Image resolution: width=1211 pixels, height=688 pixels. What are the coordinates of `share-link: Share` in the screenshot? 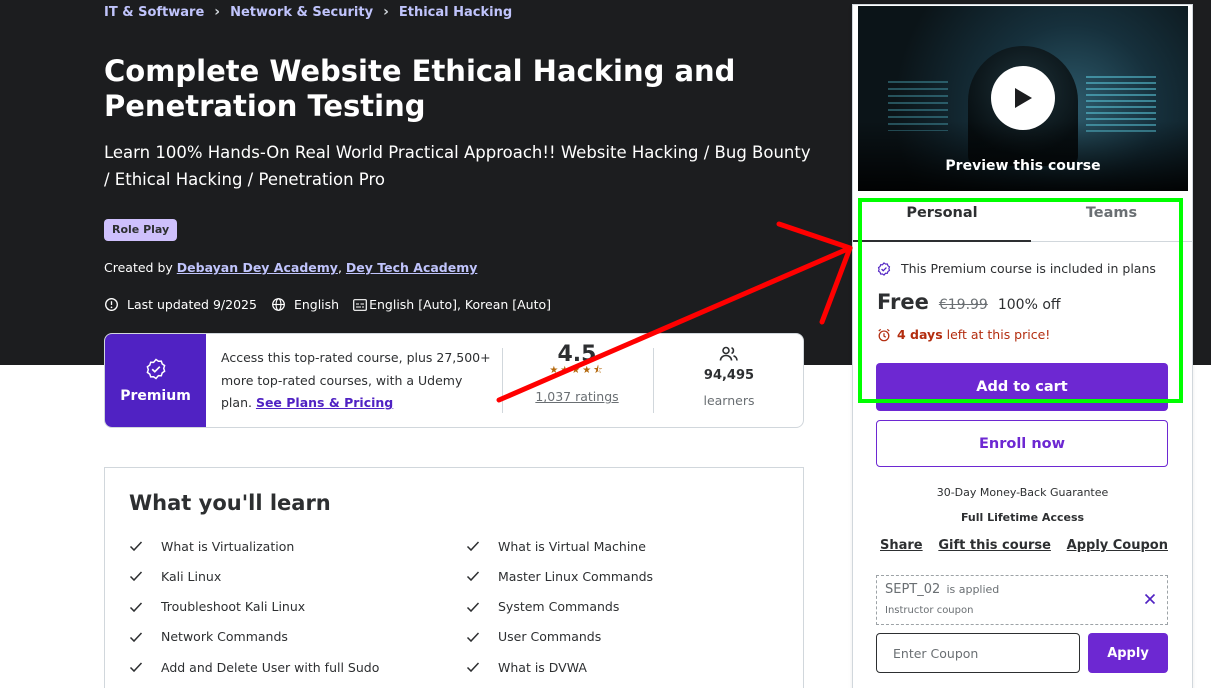 It's located at (901, 545).